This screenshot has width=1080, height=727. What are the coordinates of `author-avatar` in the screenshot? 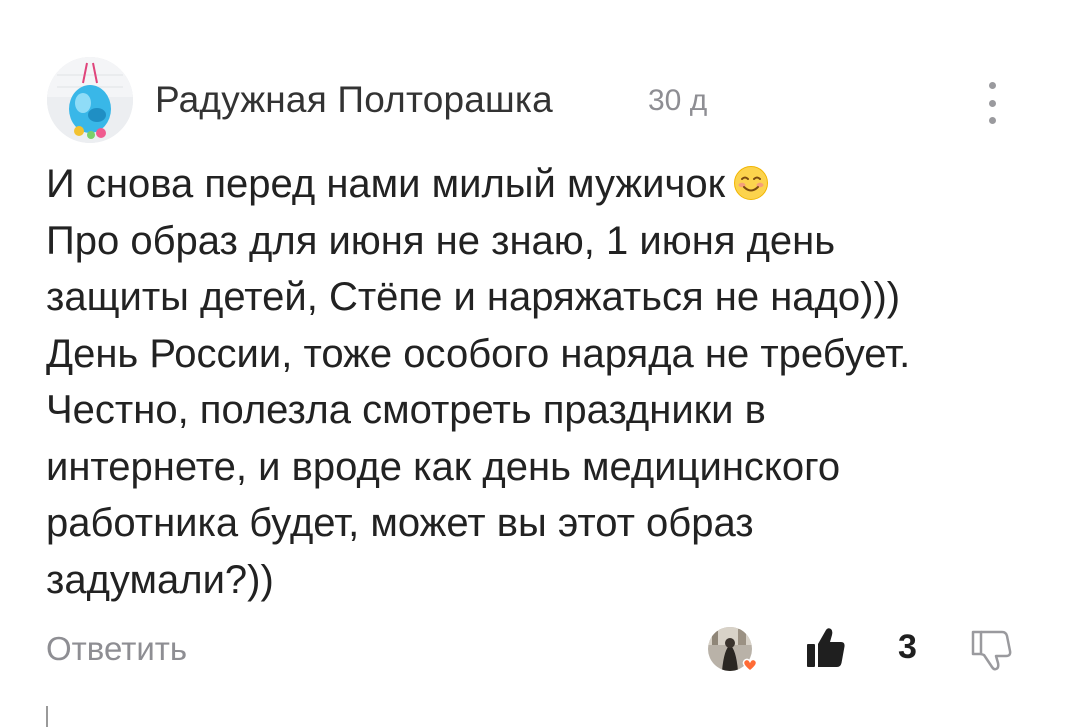 It's located at (90, 100).